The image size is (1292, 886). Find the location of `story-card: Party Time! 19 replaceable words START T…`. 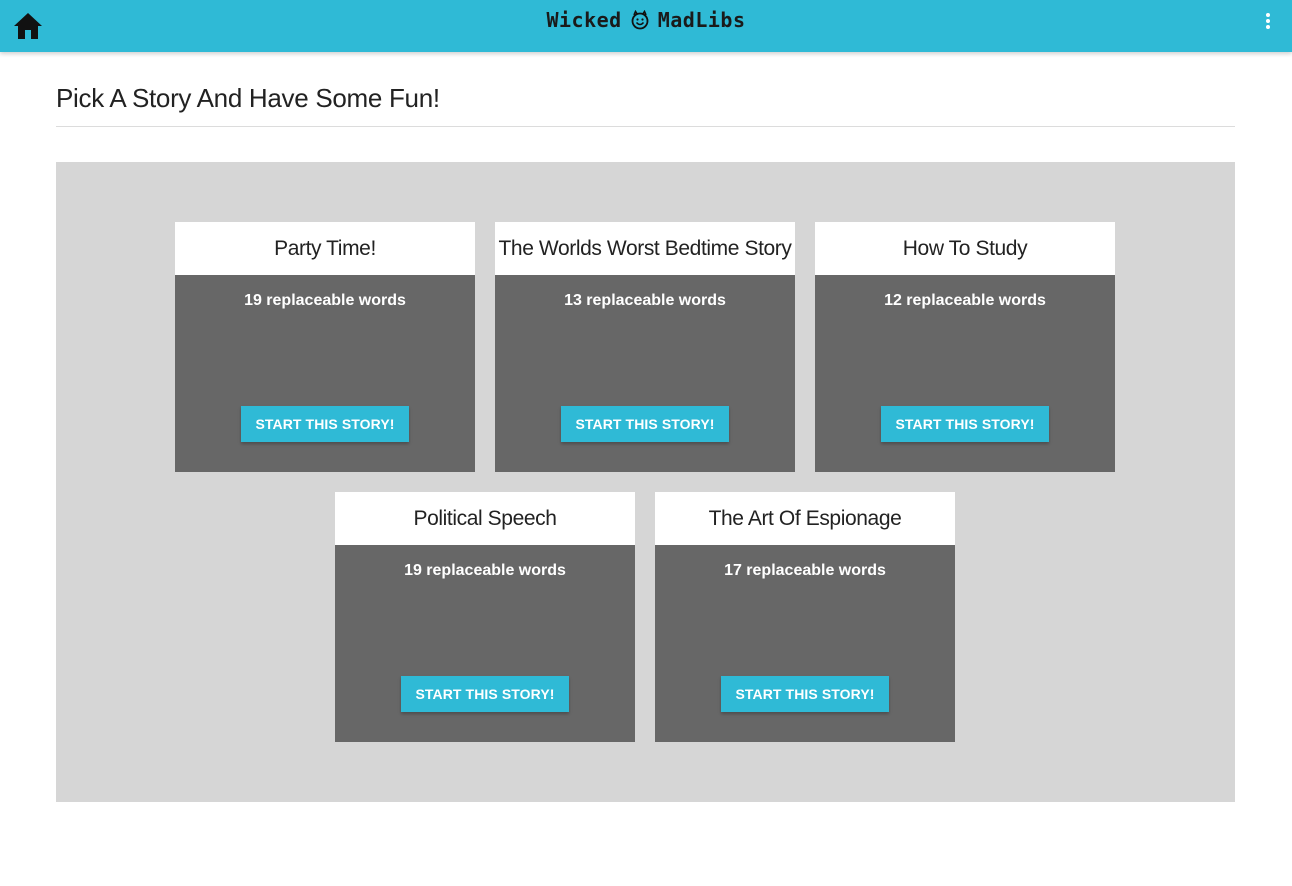

story-card: Party Time! 19 replaceable words START T… is located at coordinates (325, 347).